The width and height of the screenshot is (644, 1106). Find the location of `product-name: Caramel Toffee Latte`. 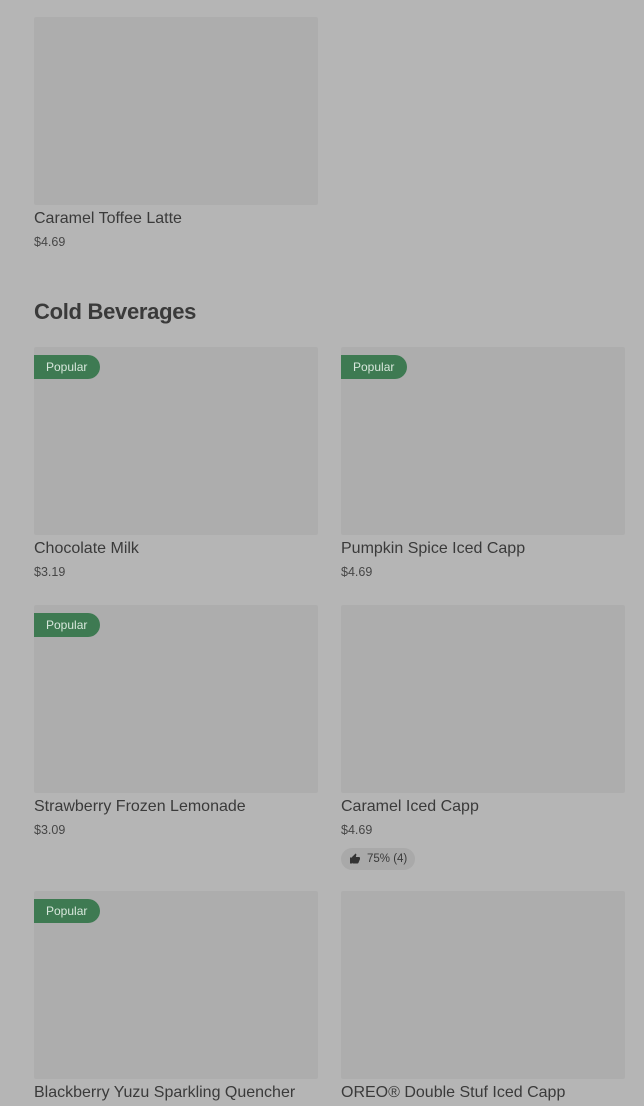

product-name: Caramel Toffee Latte is located at coordinates (108, 218).